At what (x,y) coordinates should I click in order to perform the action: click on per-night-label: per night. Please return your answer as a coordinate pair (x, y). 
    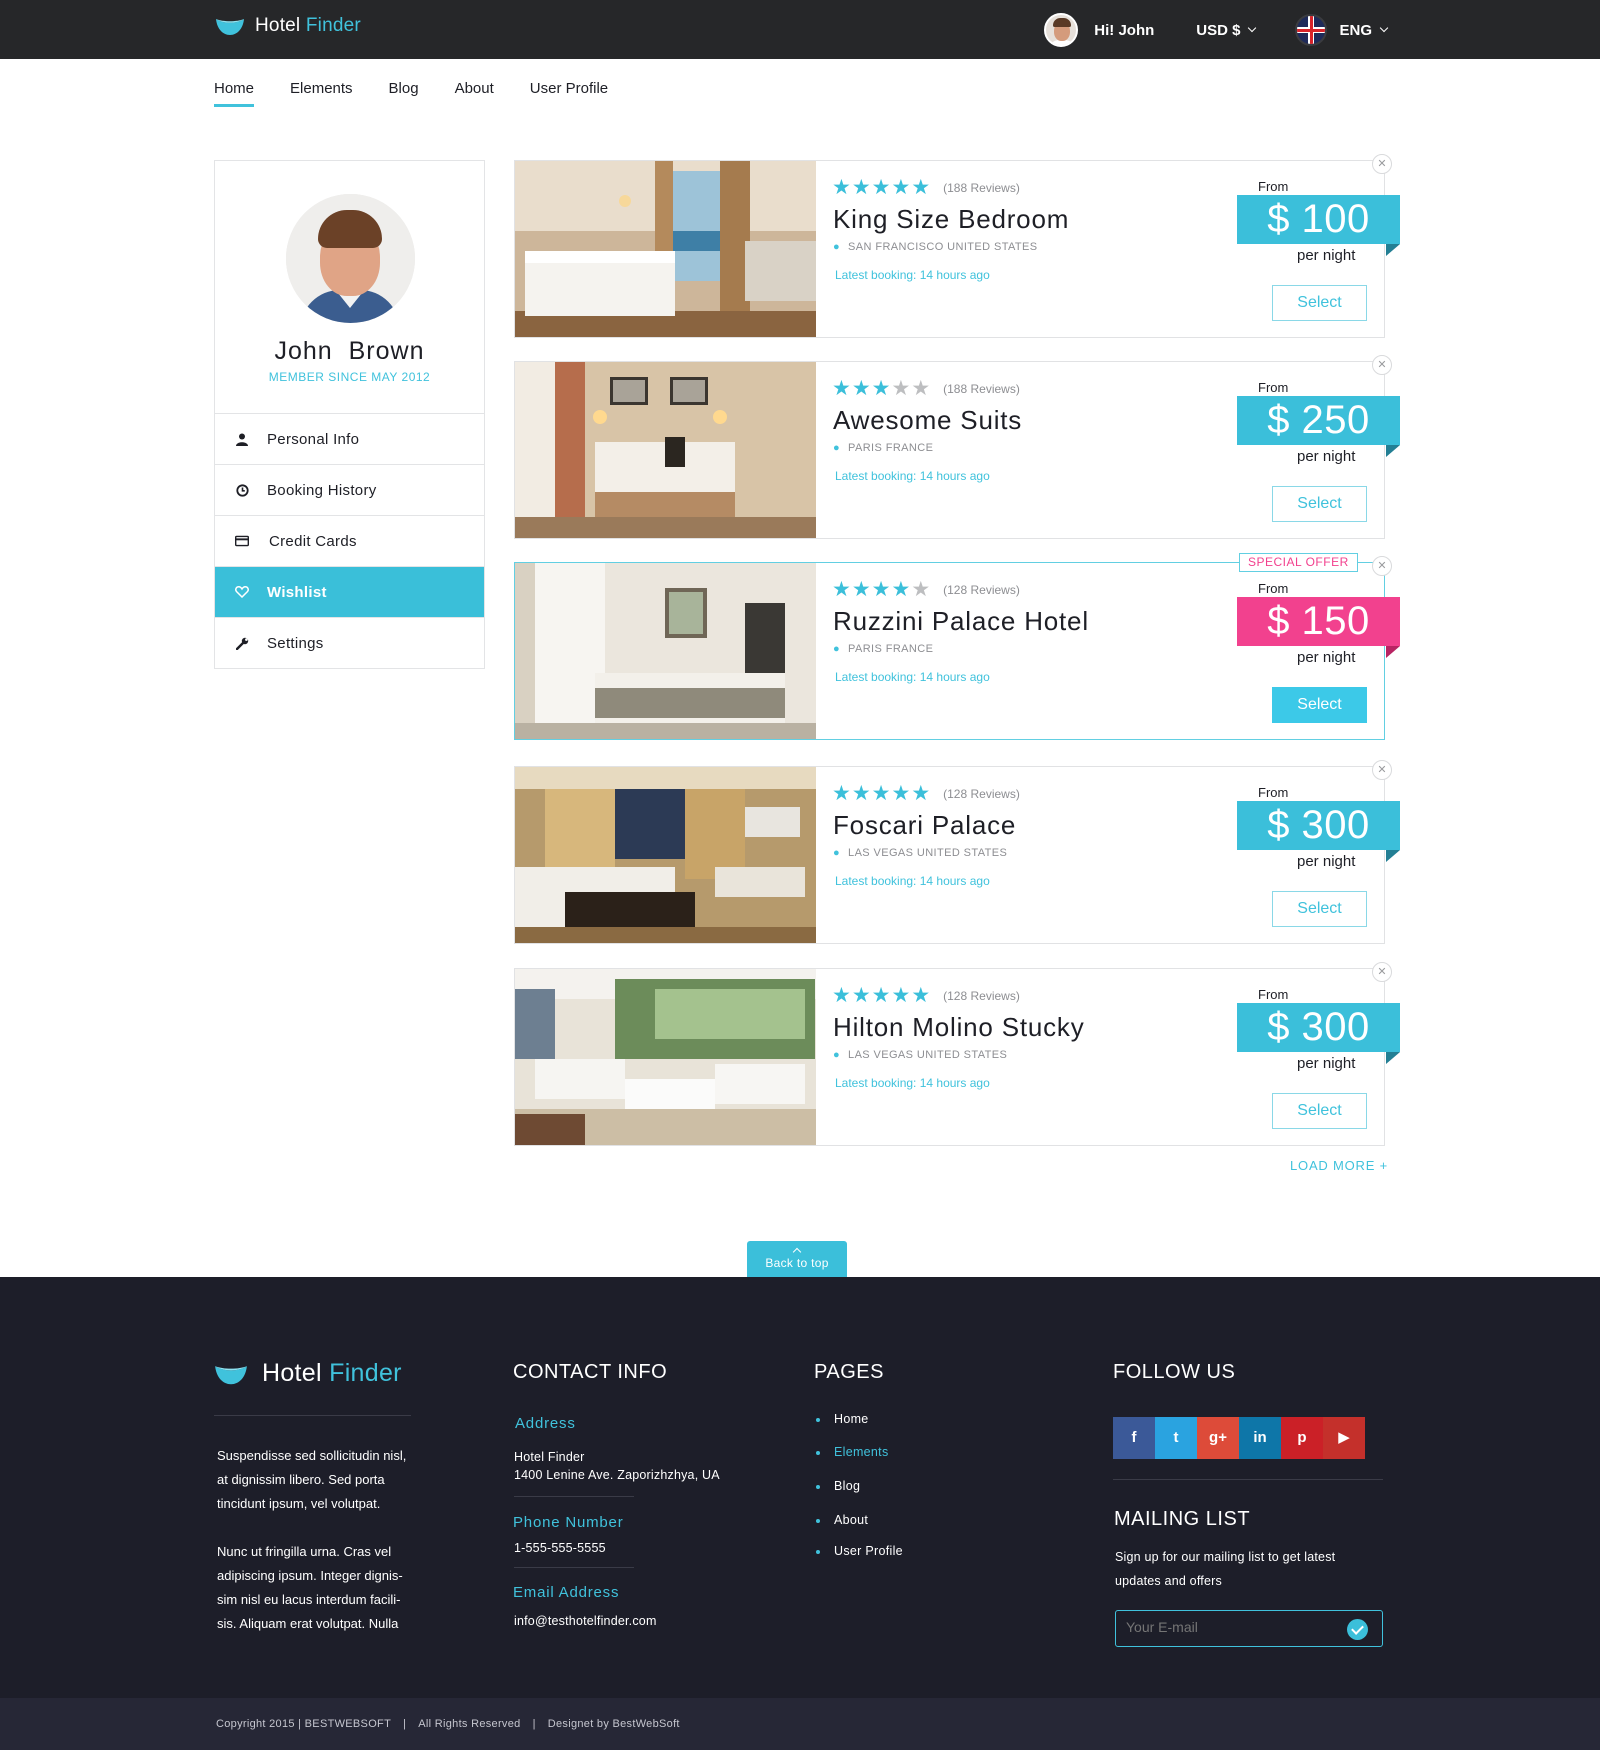
    Looking at the image, I should click on (1326, 255).